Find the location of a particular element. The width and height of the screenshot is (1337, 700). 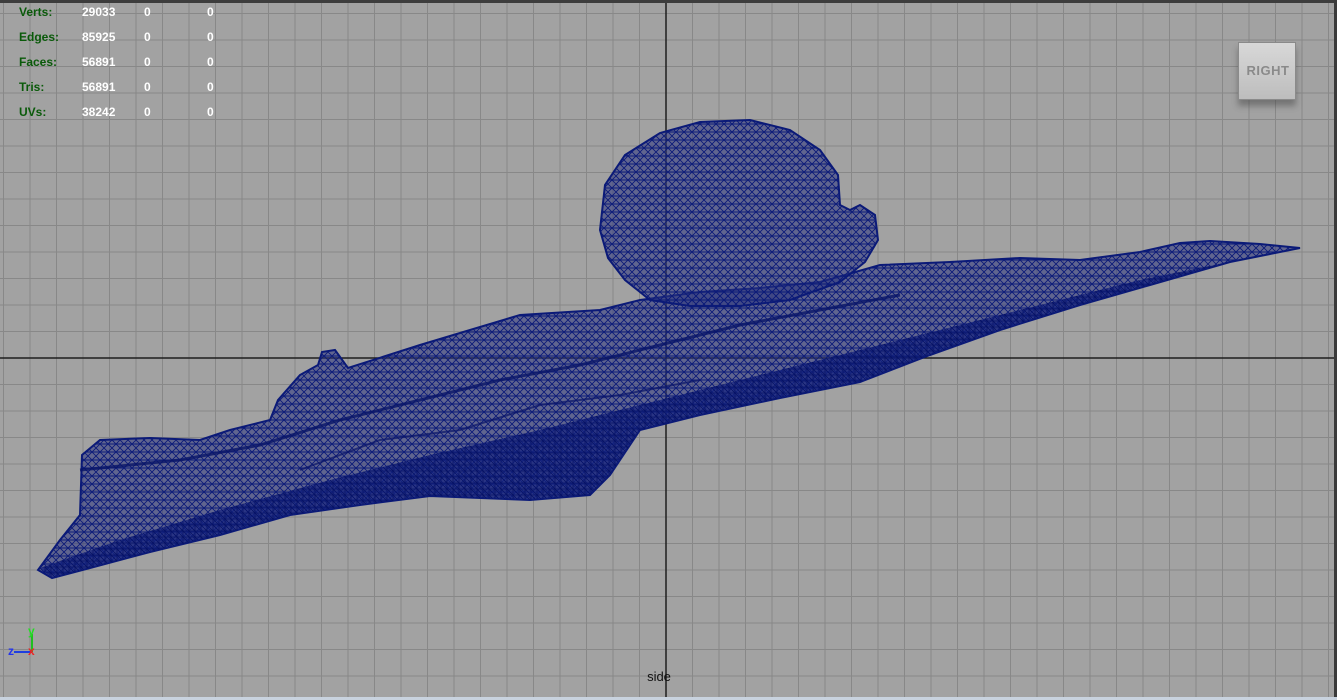

axis-x-label: x is located at coordinates (31, 651).